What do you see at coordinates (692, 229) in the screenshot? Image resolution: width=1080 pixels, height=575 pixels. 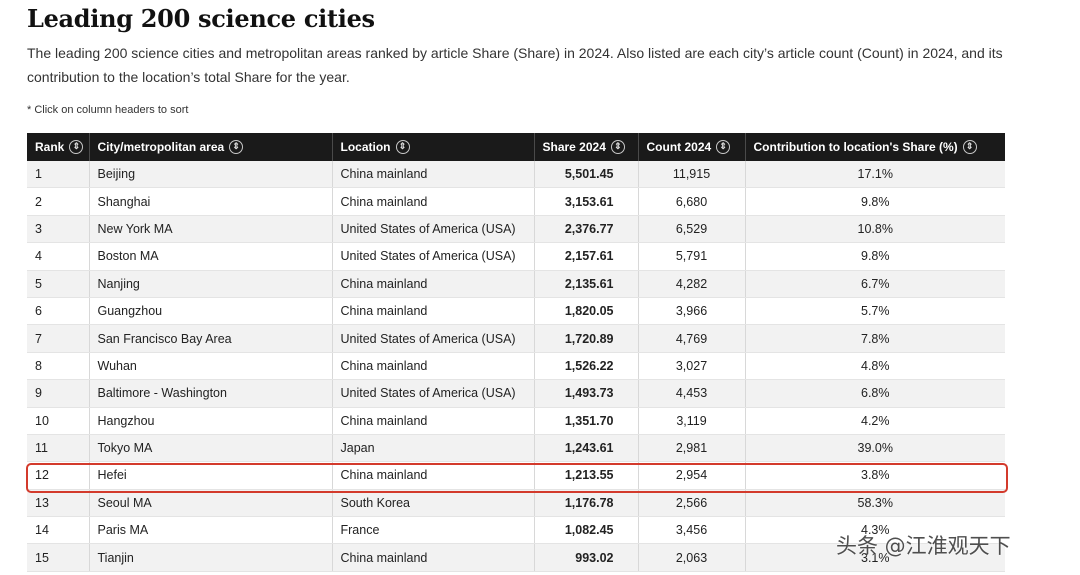 I see `count-cell: 6,529` at bounding box center [692, 229].